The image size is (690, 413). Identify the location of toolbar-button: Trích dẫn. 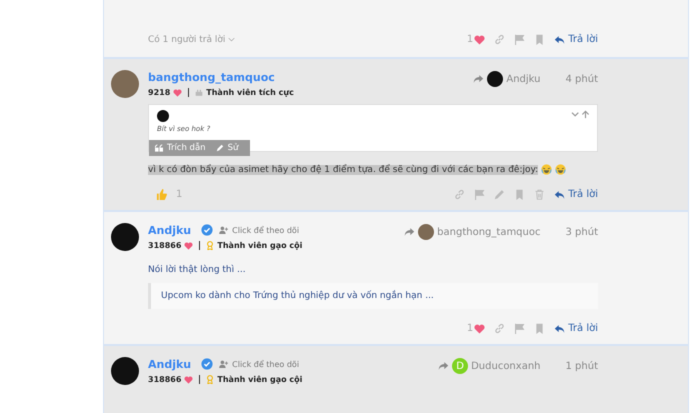
(186, 148).